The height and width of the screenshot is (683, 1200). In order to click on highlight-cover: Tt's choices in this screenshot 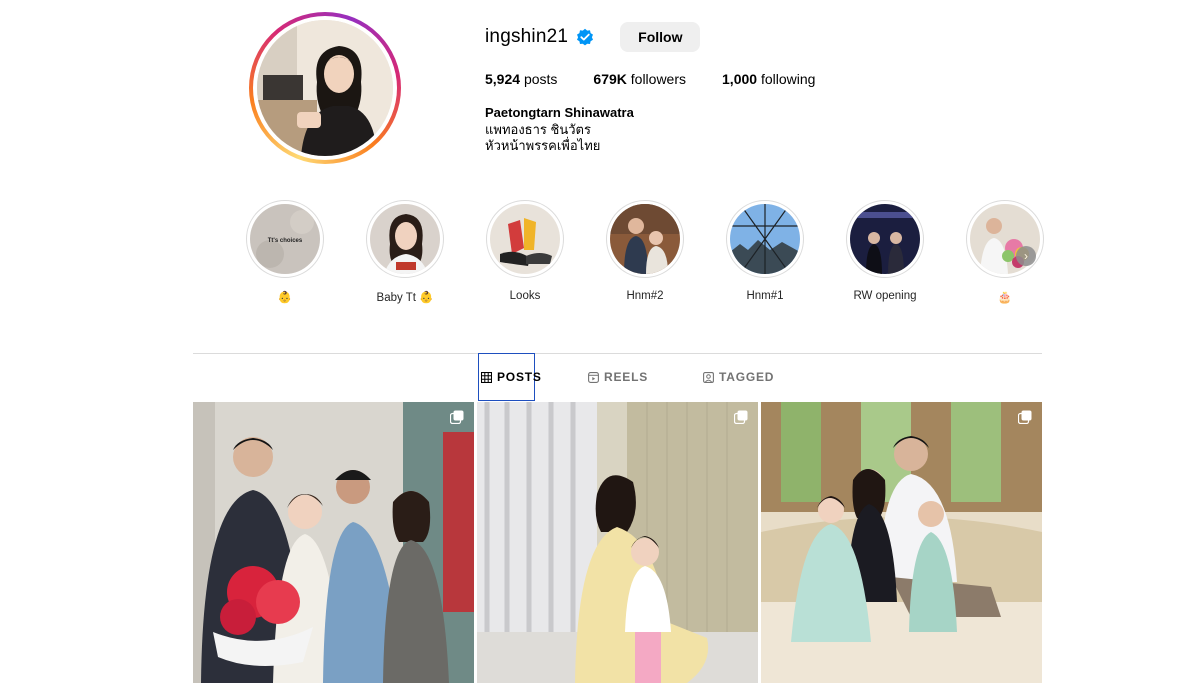, I will do `click(285, 239)`.